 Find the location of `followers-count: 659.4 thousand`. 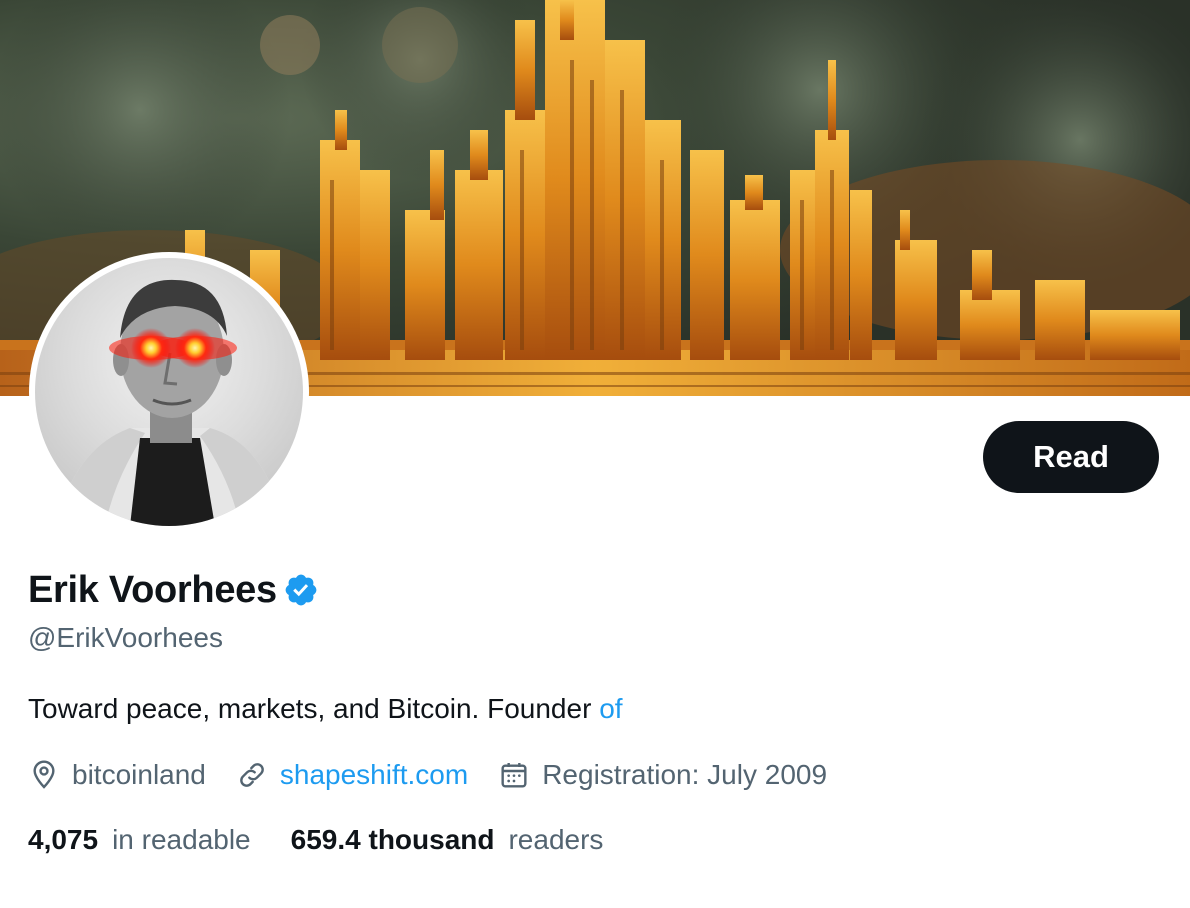

followers-count: 659.4 thousand is located at coordinates (392, 839).